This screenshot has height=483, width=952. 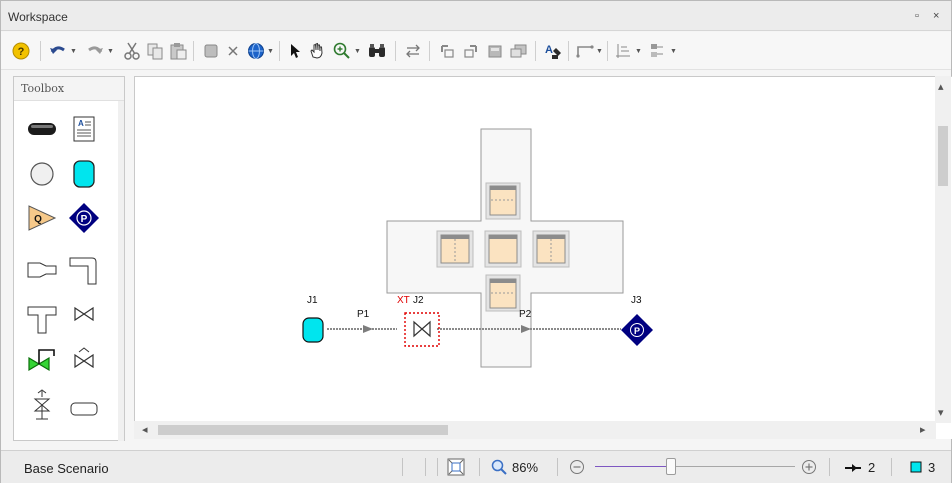 I want to click on close-button: ×, so click(x=936, y=16).